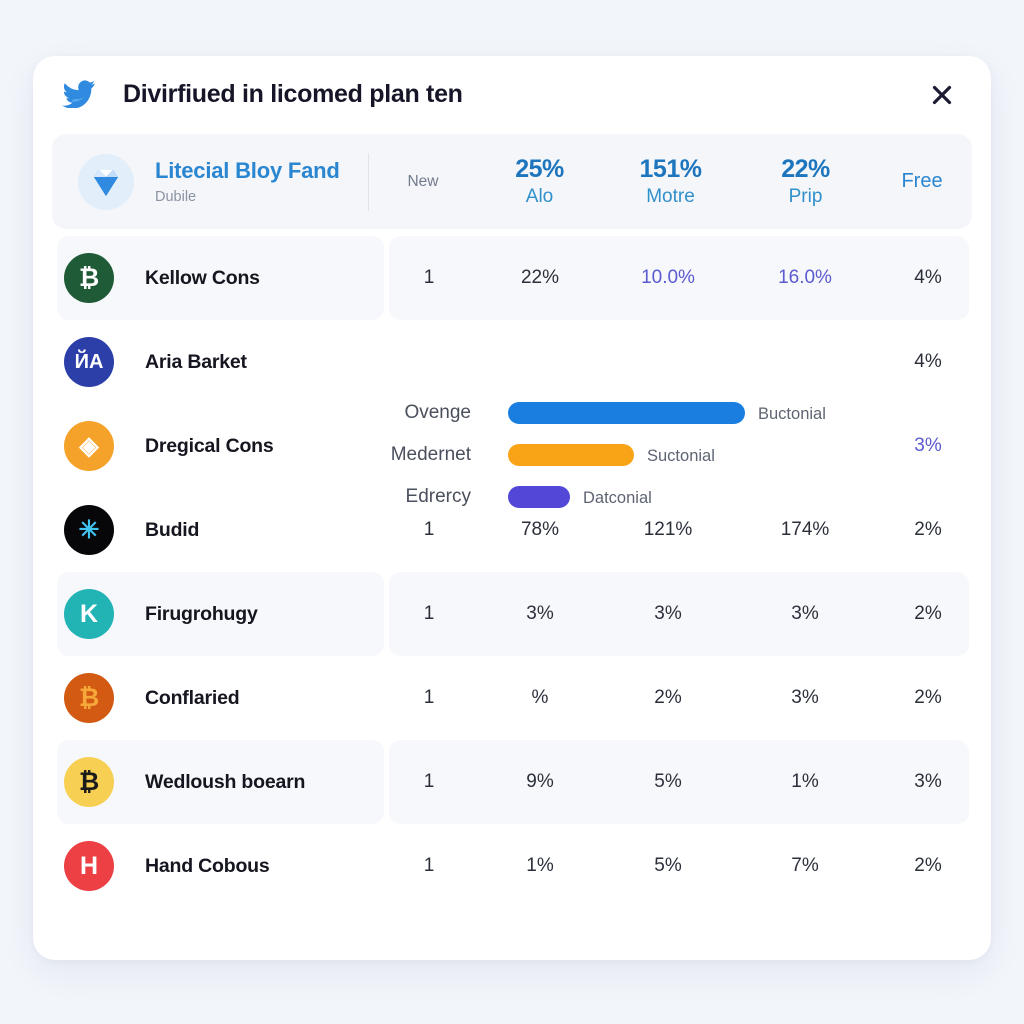 The image size is (1024, 1024). What do you see at coordinates (192, 697) in the screenshot?
I see `row-name-label: Conflaried` at bounding box center [192, 697].